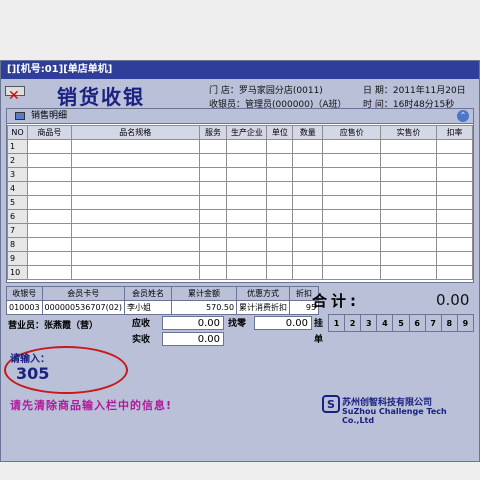 The width and height of the screenshot is (480, 480). I want to click on table-row: 3, so click(240, 174).